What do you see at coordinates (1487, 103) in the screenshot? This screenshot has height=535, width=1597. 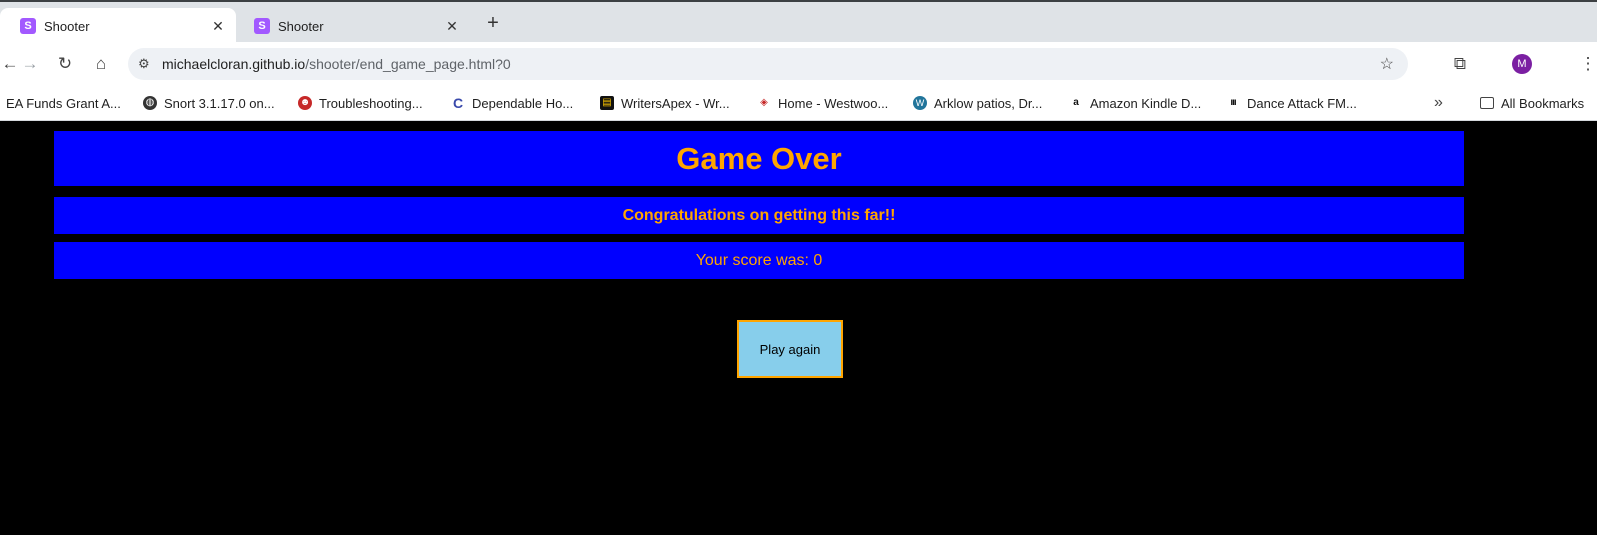 I see `folder-icon` at bounding box center [1487, 103].